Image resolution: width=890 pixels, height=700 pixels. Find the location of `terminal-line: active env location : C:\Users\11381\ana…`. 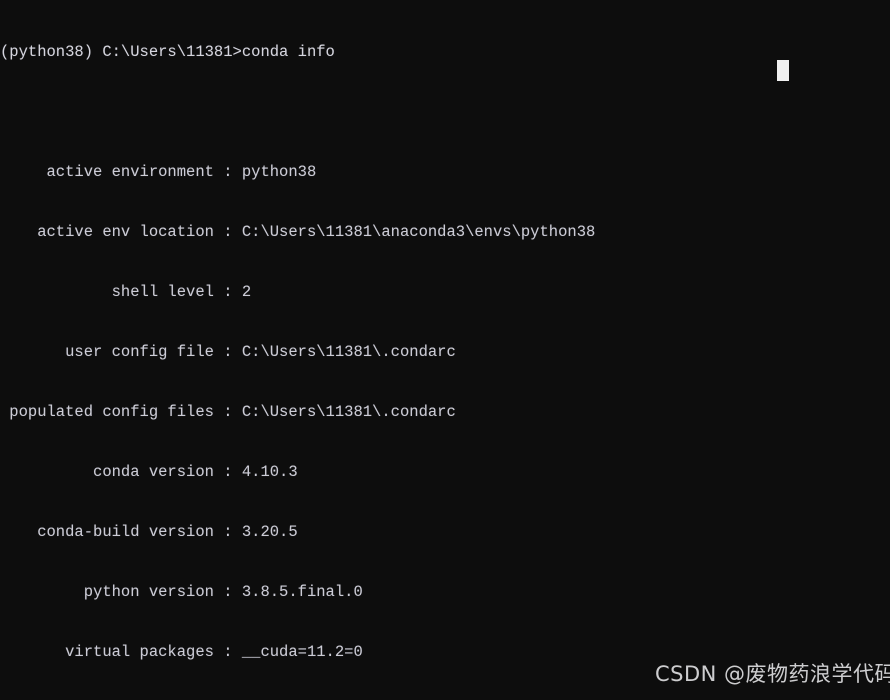

terminal-line: active env location : C:\Users\11381\ana… is located at coordinates (298, 232).